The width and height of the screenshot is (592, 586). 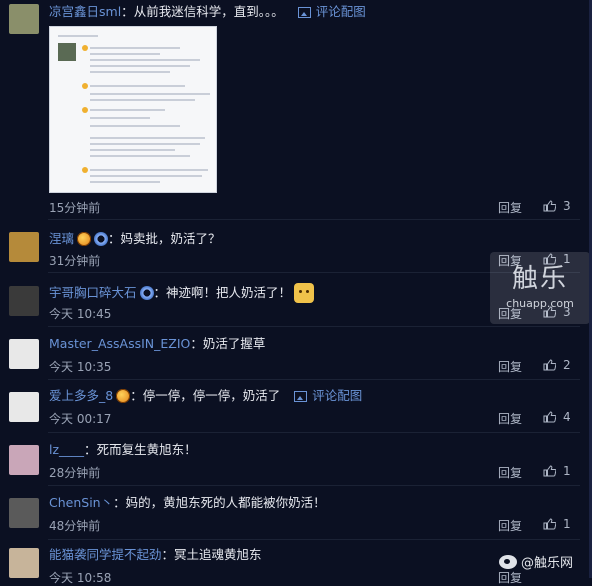 I want to click on comment-time: 今天 10:45, so click(x=80, y=314).